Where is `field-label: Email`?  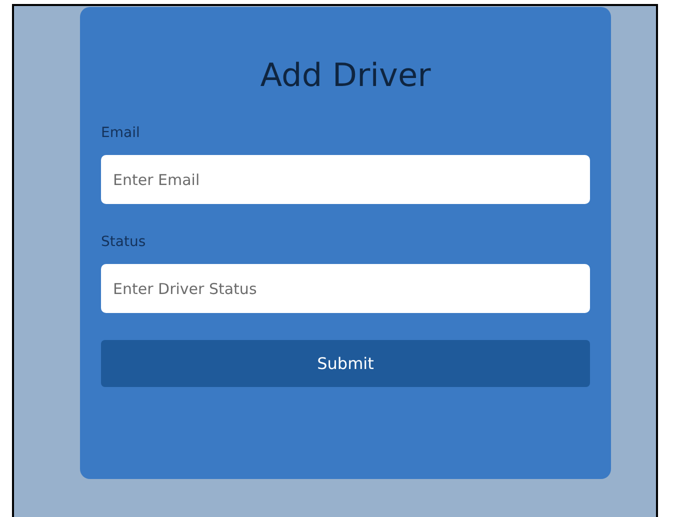
field-label: Email is located at coordinates (120, 133).